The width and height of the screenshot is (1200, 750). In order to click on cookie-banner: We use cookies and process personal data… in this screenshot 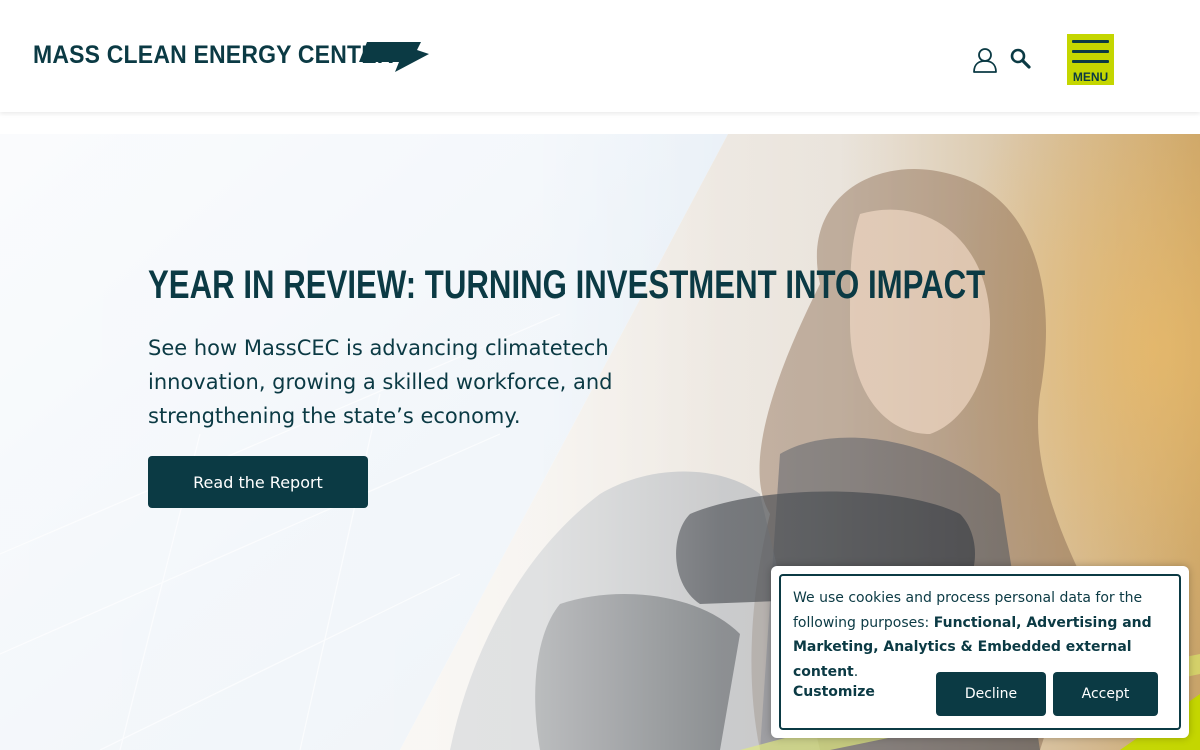, I will do `click(980, 652)`.